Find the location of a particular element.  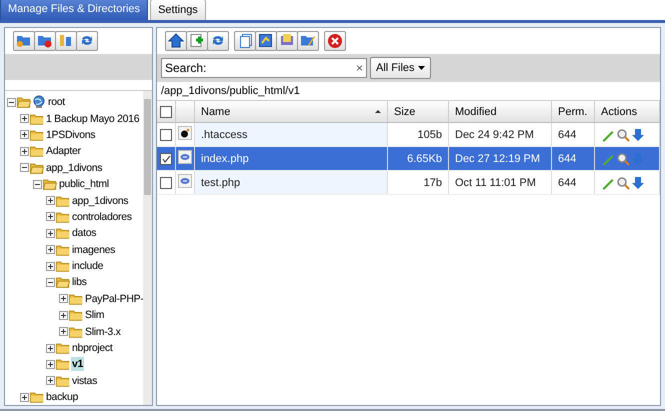

home-icon is located at coordinates (176, 41).